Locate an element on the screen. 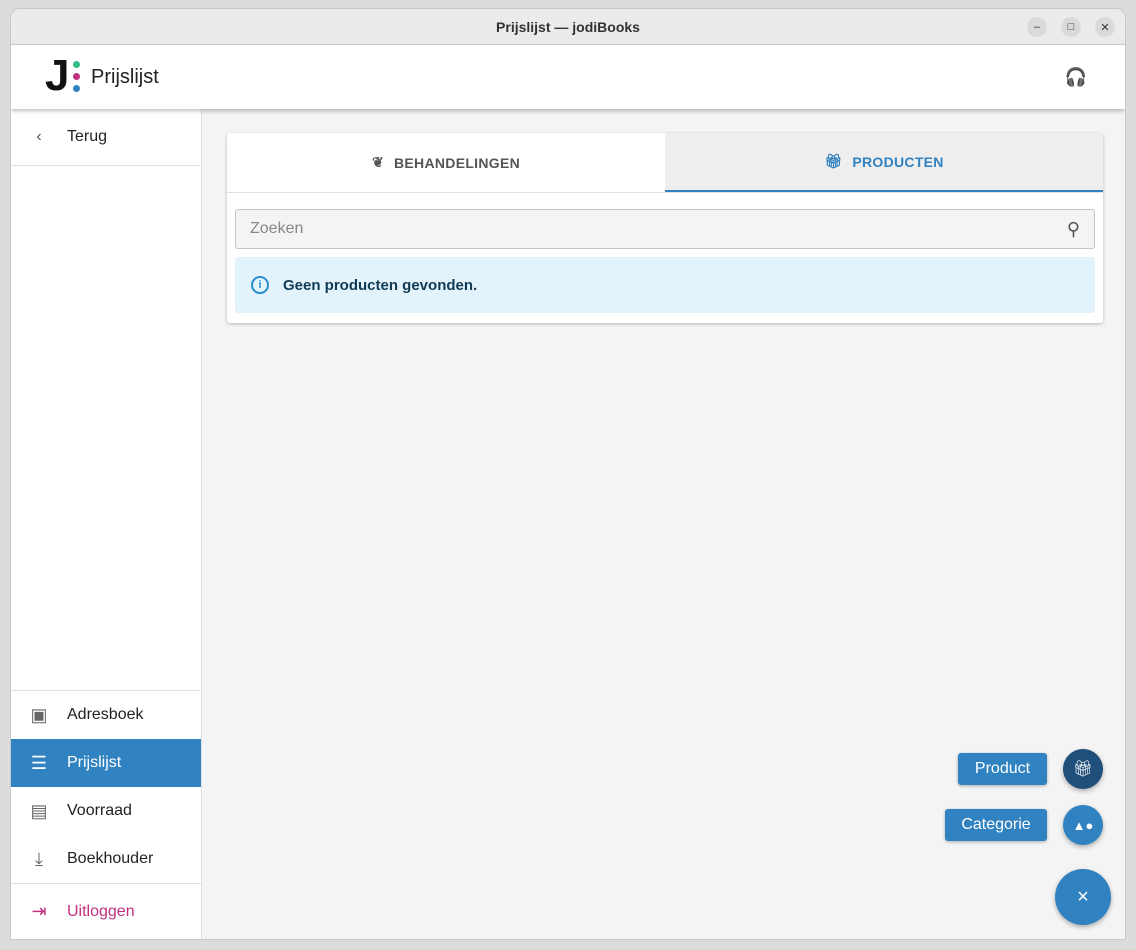 Image resolution: width=1136 pixels, height=950 pixels. page-title: Prijslijst is located at coordinates (125, 76).